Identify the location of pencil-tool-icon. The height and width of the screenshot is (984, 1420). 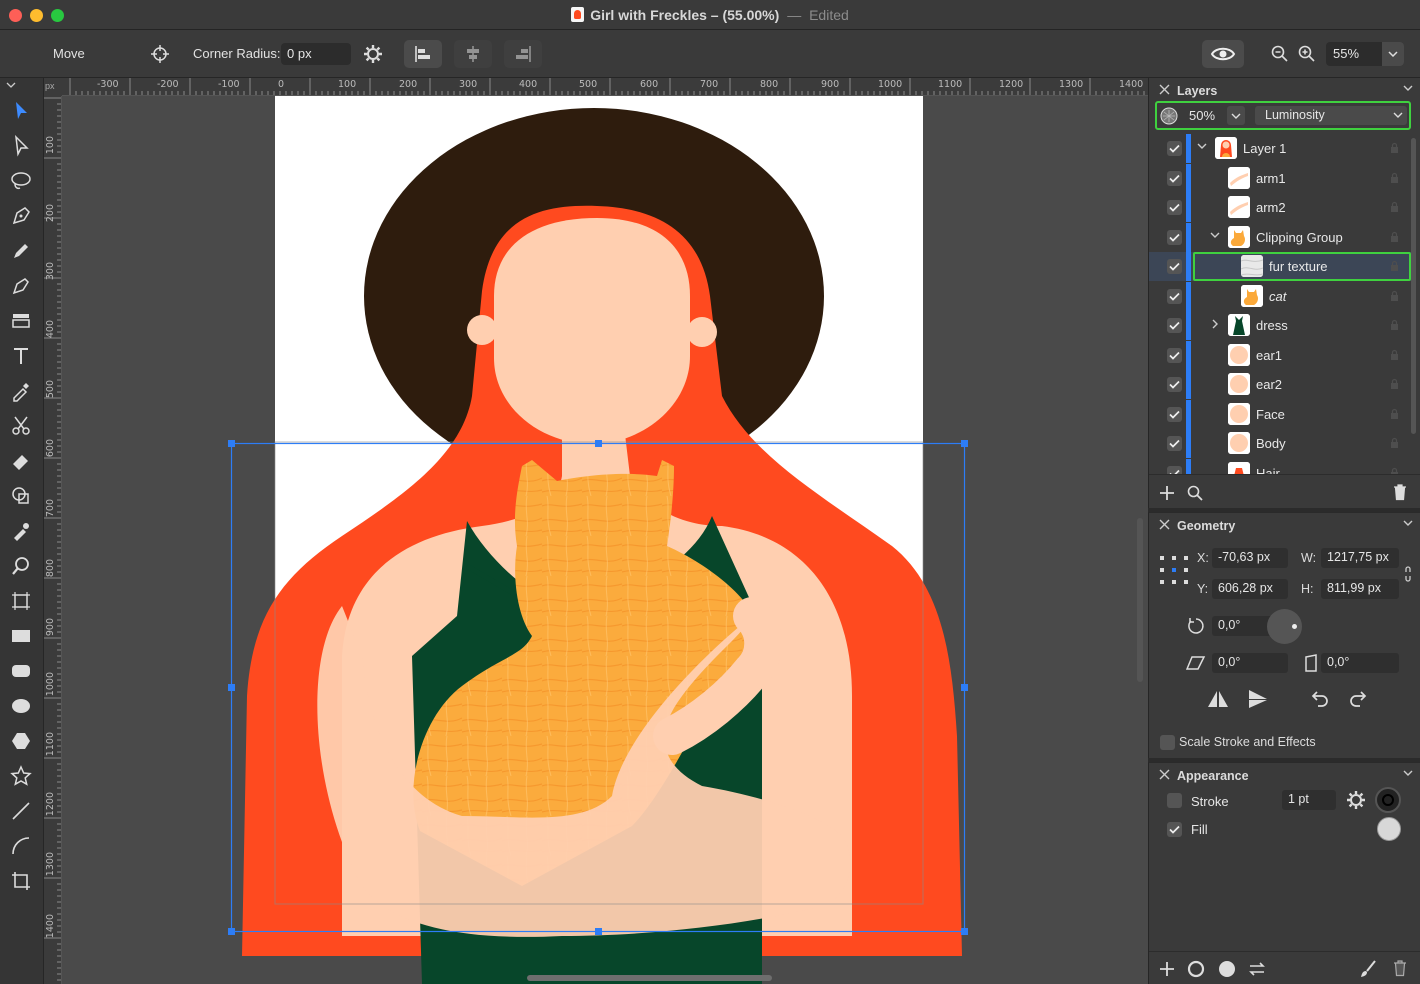
(21, 251).